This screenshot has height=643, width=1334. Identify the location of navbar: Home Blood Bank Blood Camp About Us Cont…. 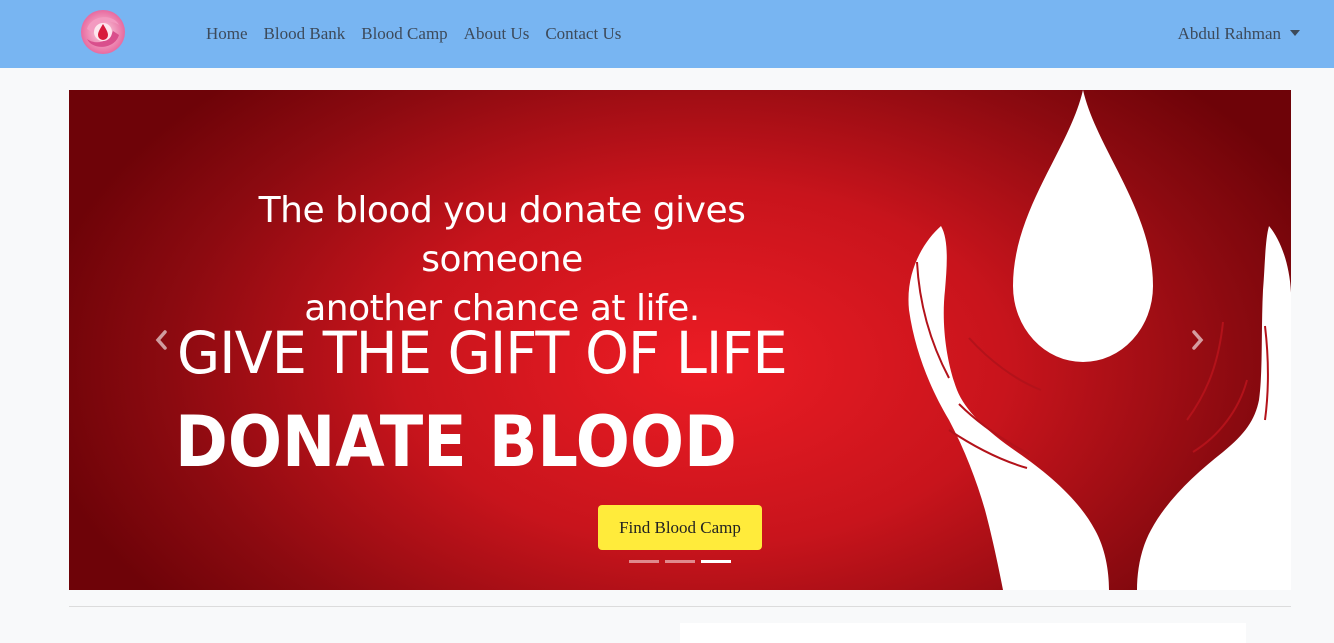
(667, 34).